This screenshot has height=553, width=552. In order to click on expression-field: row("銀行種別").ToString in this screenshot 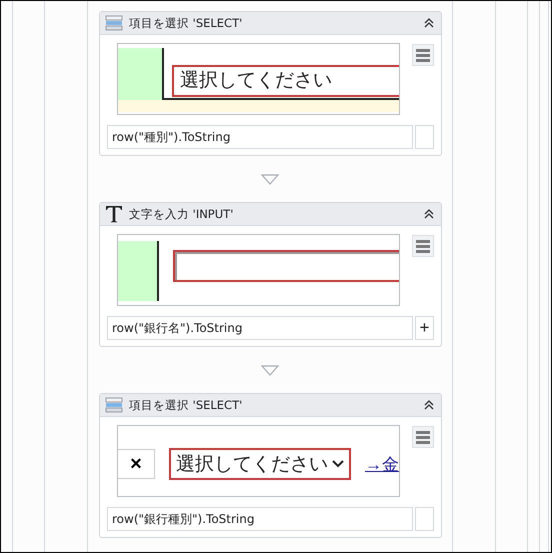, I will do `click(260, 519)`.